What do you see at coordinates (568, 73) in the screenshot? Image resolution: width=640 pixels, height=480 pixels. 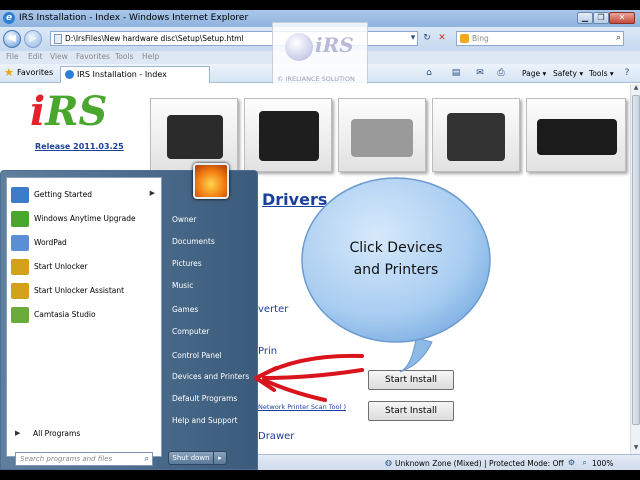 I see `safety-menu: Safety ▾` at bounding box center [568, 73].